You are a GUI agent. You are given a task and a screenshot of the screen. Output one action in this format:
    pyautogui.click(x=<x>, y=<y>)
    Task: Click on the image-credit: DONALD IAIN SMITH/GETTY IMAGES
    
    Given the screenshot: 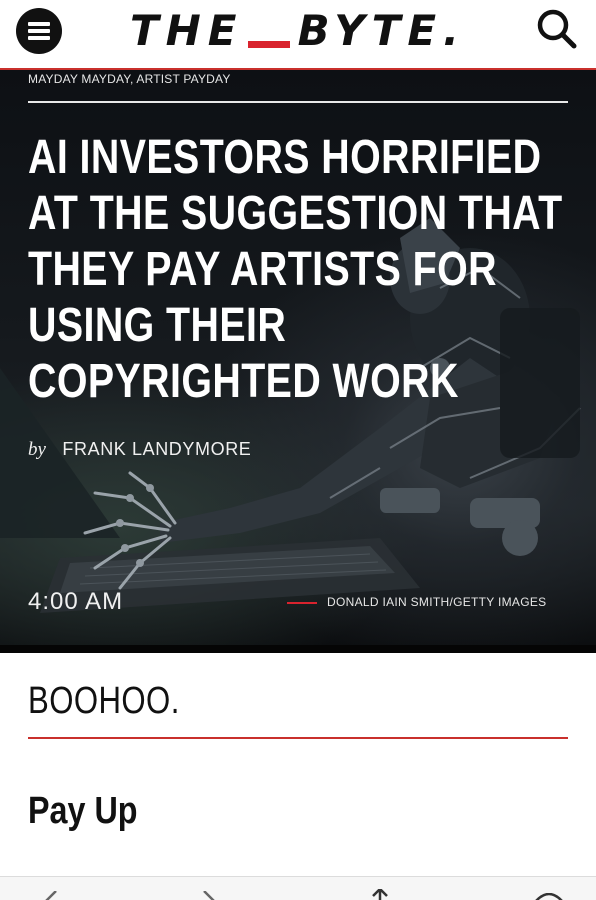 What is the action you would take?
    pyautogui.click(x=437, y=602)
    